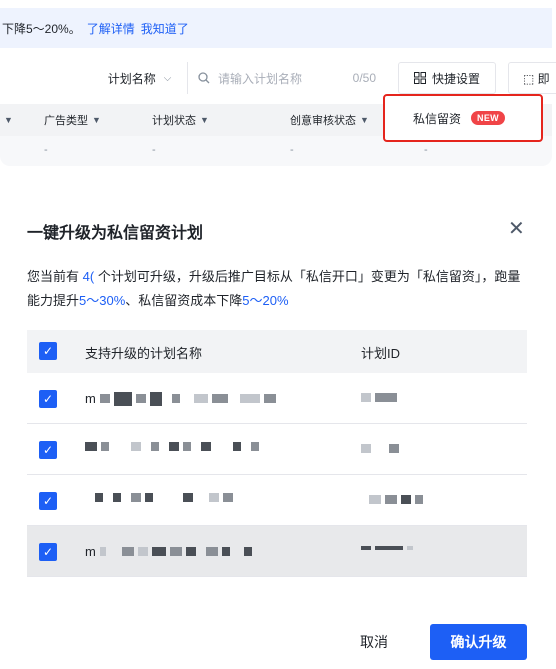 This screenshot has height=669, width=556. Describe the element at coordinates (102, 300) in the screenshot. I see `capacity-percent: 5～30%` at that location.